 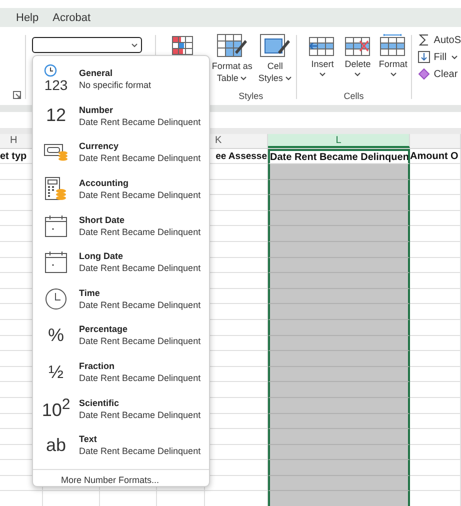 I want to click on format-glyph: ab, so click(x=56, y=445).